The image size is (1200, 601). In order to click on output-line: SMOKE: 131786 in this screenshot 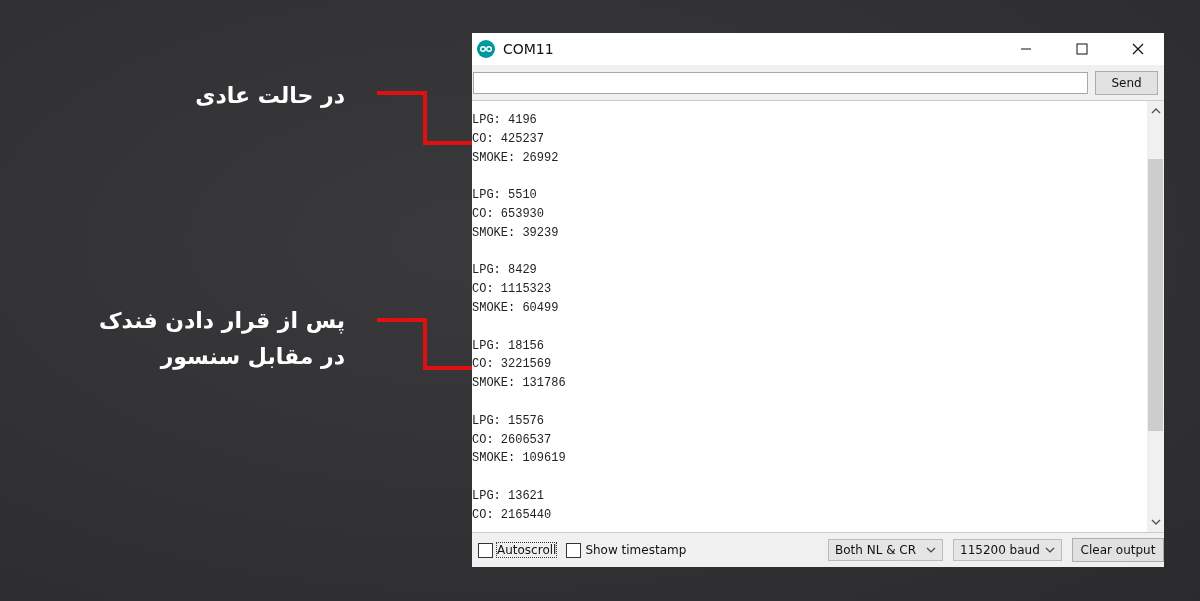, I will do `click(519, 383)`.